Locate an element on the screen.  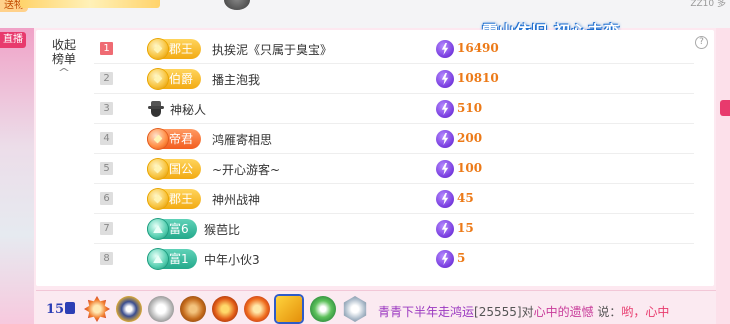
video-player is located at coordinates (17, 176).